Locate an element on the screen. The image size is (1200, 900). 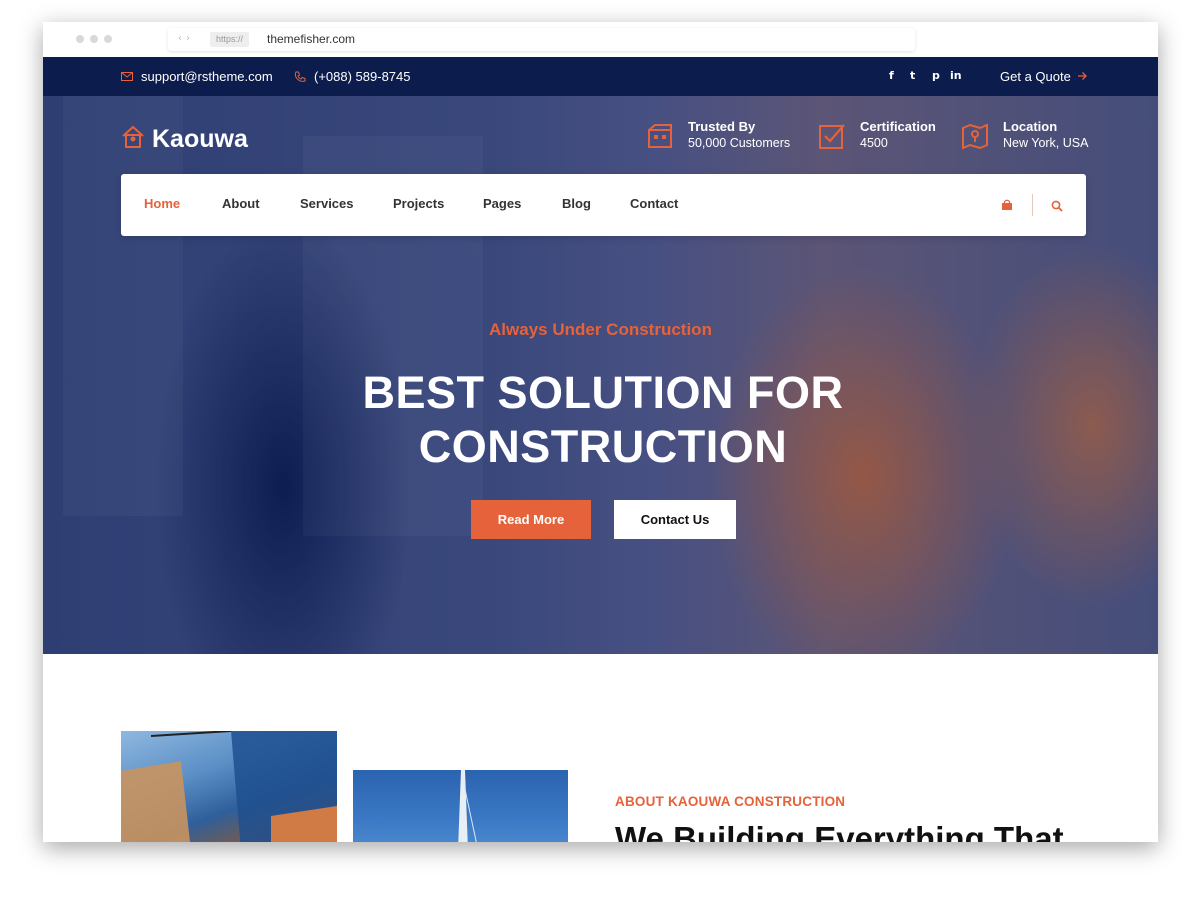
contact-us-button: Contact Us is located at coordinates (675, 519).